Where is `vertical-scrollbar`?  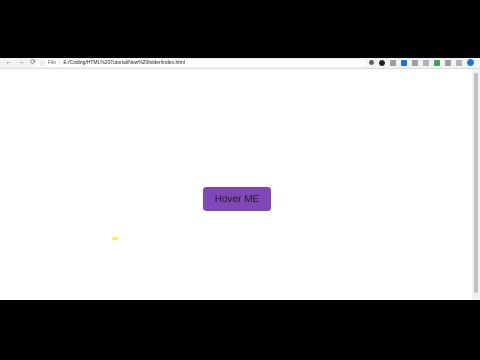
vertical-scrollbar is located at coordinates (476, 184).